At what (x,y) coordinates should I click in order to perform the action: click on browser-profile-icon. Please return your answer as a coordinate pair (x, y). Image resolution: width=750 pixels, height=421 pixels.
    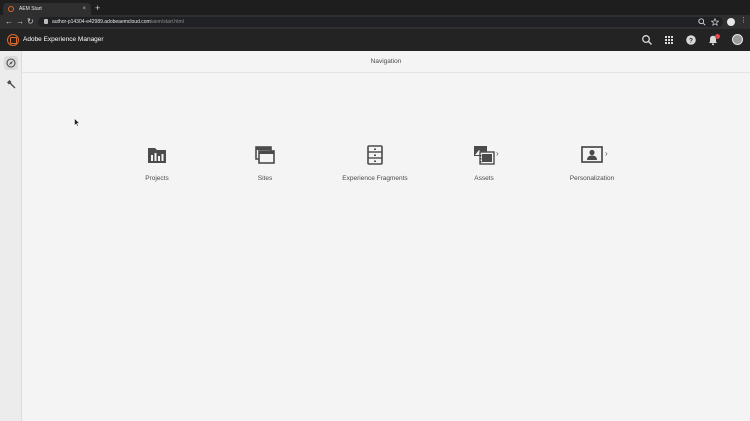
    Looking at the image, I should click on (731, 22).